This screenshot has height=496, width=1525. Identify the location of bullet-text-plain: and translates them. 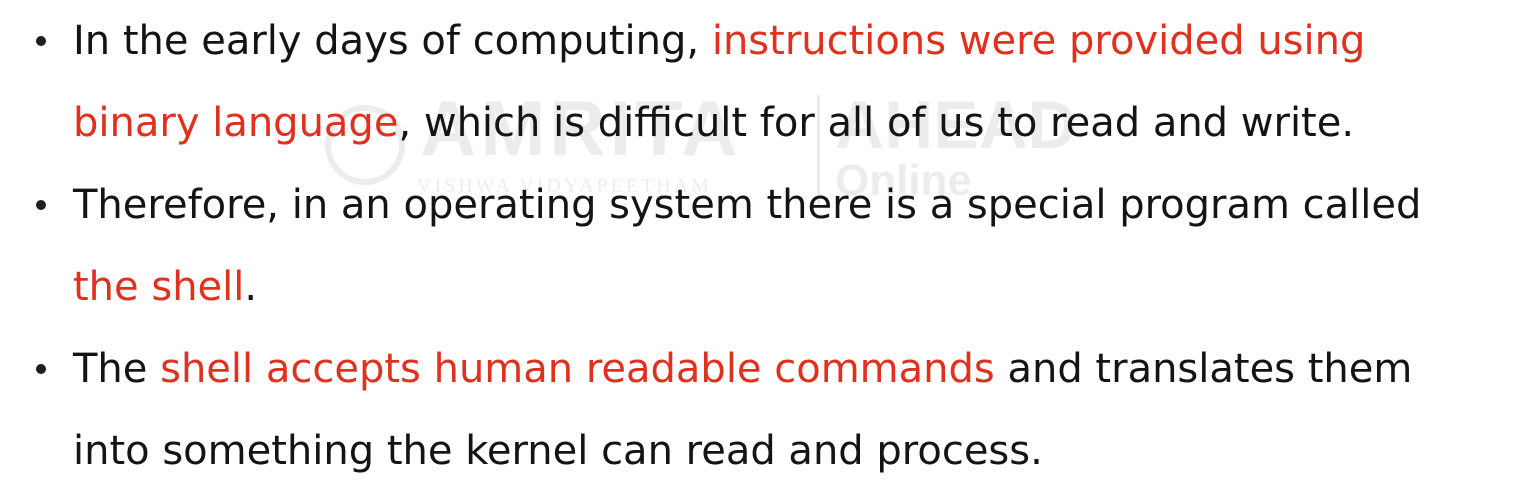
(1203, 369).